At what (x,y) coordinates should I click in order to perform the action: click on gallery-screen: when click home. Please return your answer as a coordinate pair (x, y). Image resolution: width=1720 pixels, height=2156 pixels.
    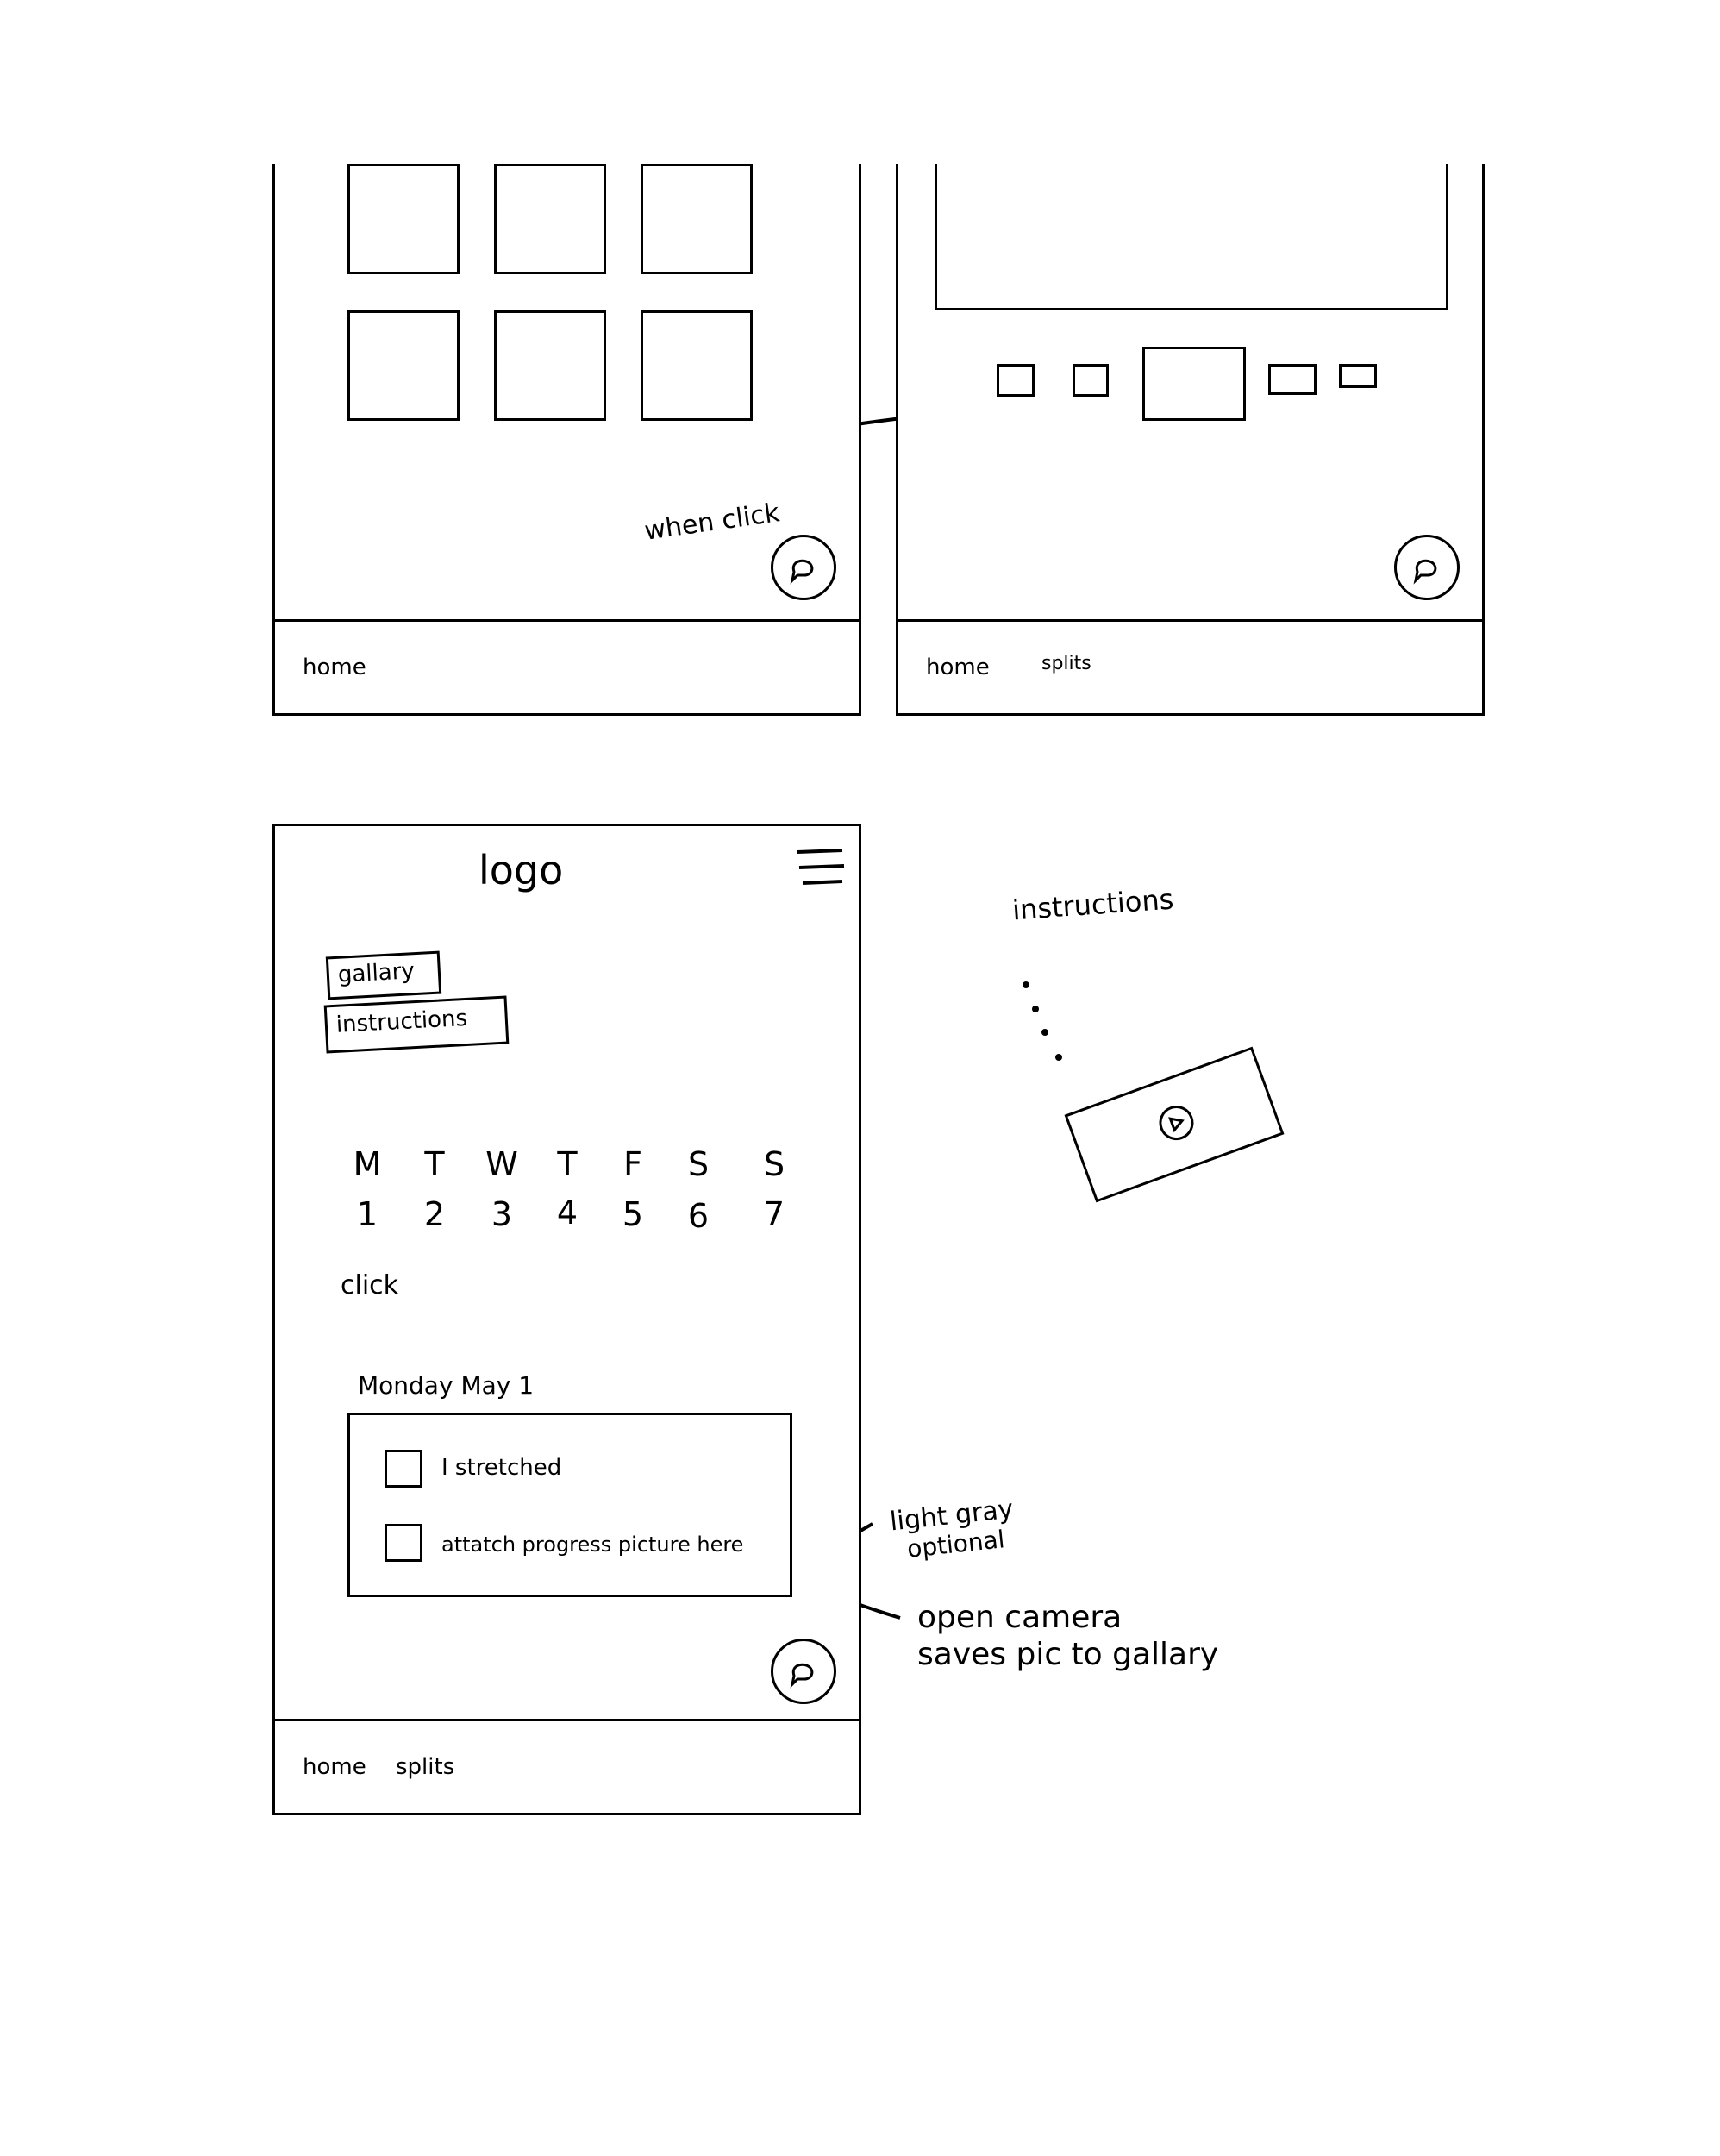
    Looking at the image, I should click on (566, 440).